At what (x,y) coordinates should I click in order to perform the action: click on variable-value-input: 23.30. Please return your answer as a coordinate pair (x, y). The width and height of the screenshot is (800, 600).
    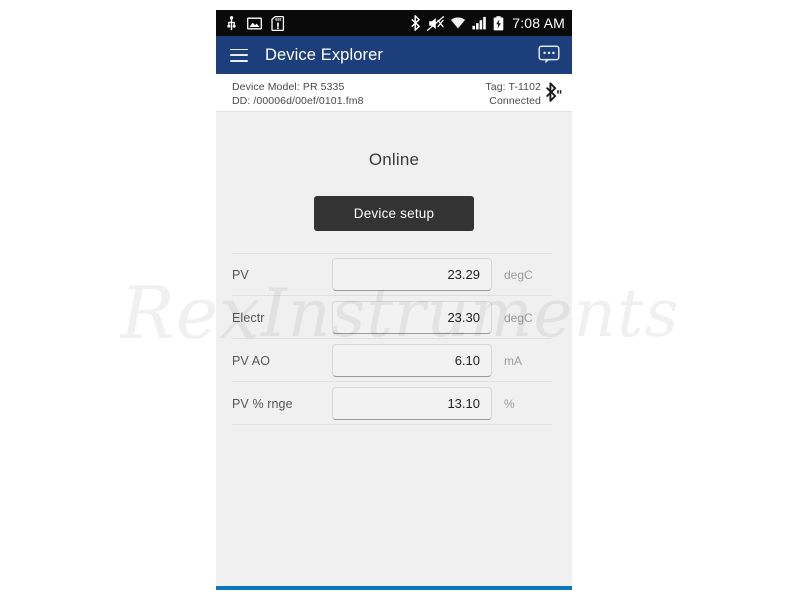
    Looking at the image, I should click on (412, 317).